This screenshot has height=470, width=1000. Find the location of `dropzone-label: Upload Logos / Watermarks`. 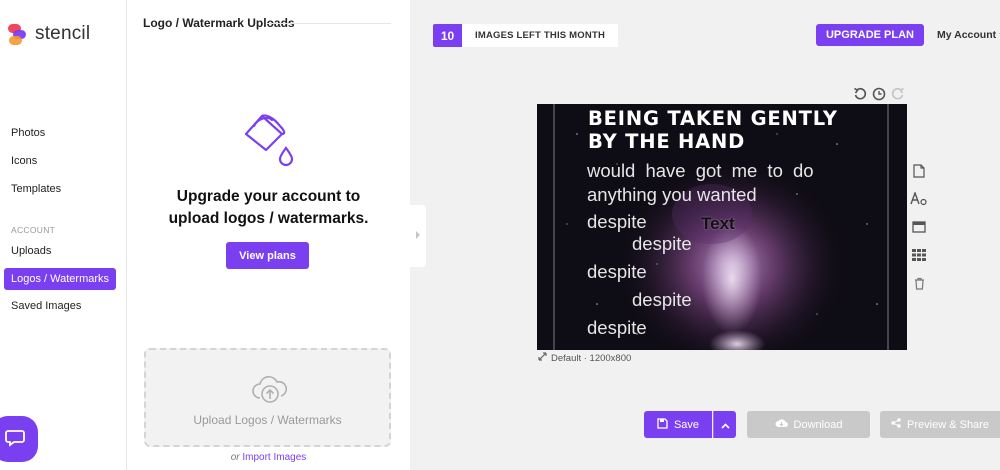

dropzone-label: Upload Logos / Watermarks is located at coordinates (267, 420).